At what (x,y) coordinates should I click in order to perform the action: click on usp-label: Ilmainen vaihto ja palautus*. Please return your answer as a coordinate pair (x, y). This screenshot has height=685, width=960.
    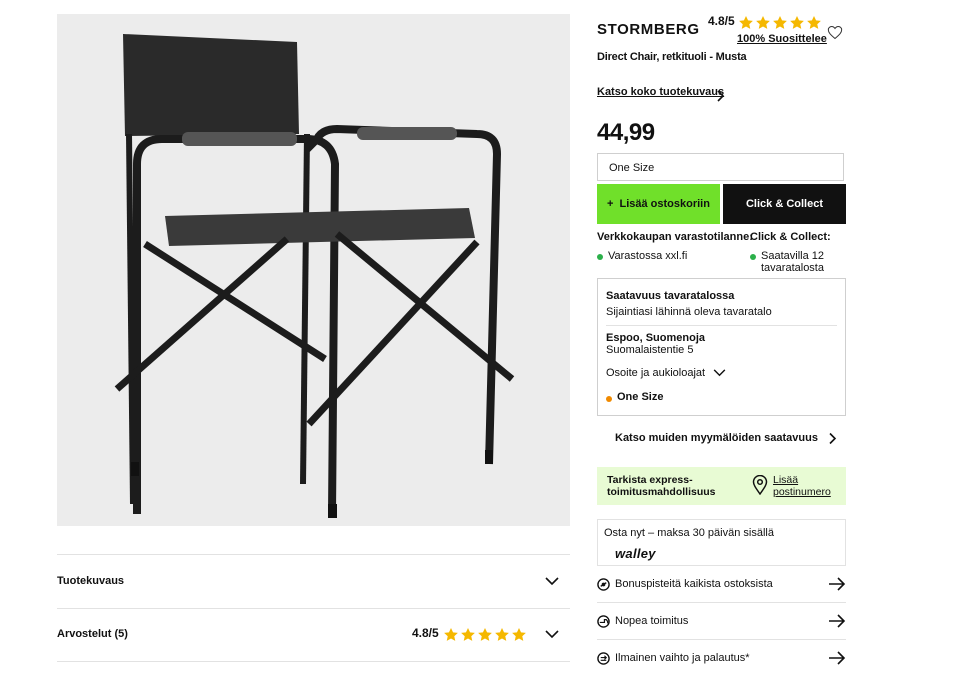
    Looking at the image, I should click on (682, 658).